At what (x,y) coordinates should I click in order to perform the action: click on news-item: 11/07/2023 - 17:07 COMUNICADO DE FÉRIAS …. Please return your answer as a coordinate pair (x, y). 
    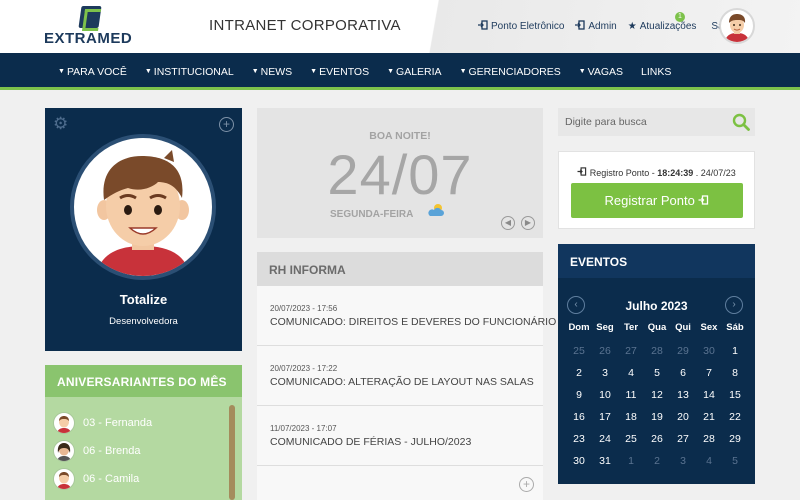
    Looking at the image, I should click on (400, 436).